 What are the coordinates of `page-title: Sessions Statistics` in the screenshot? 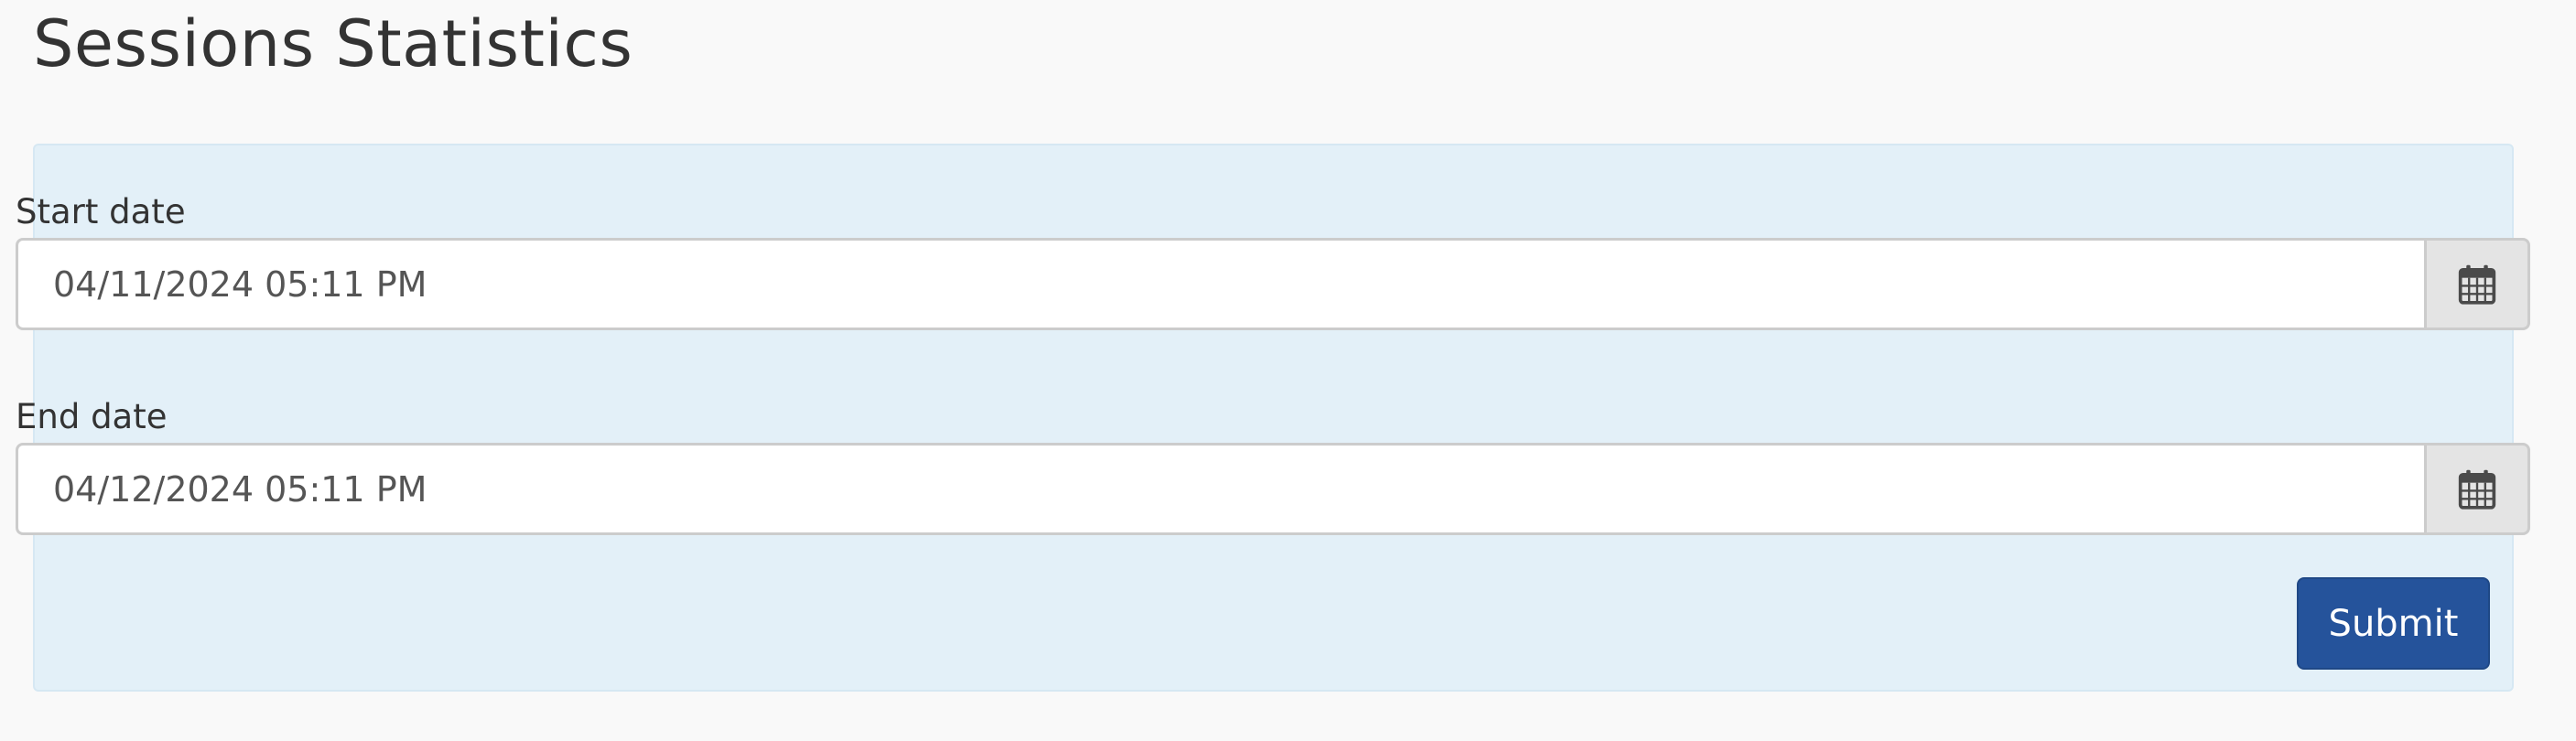 It's located at (333, 44).